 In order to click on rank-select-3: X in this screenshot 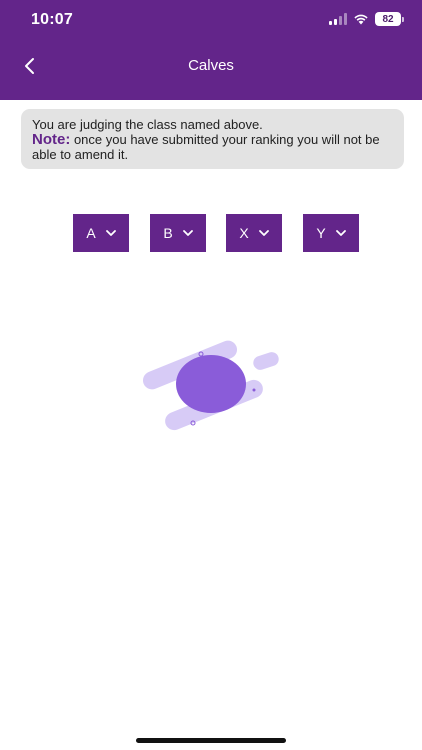, I will do `click(254, 233)`.